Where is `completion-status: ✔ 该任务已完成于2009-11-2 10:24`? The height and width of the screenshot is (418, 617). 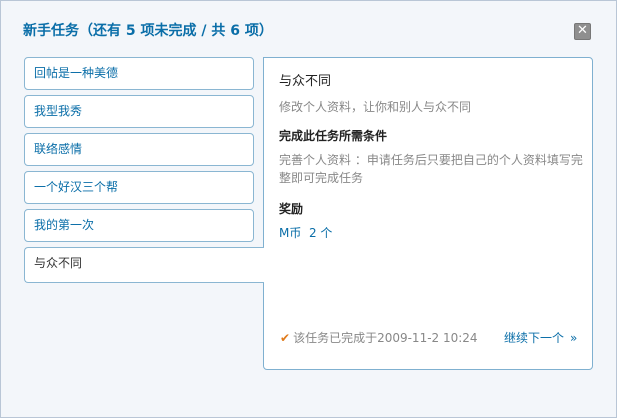
completion-status: ✔ 该任务已完成于2009-11-2 10:24 is located at coordinates (379, 337).